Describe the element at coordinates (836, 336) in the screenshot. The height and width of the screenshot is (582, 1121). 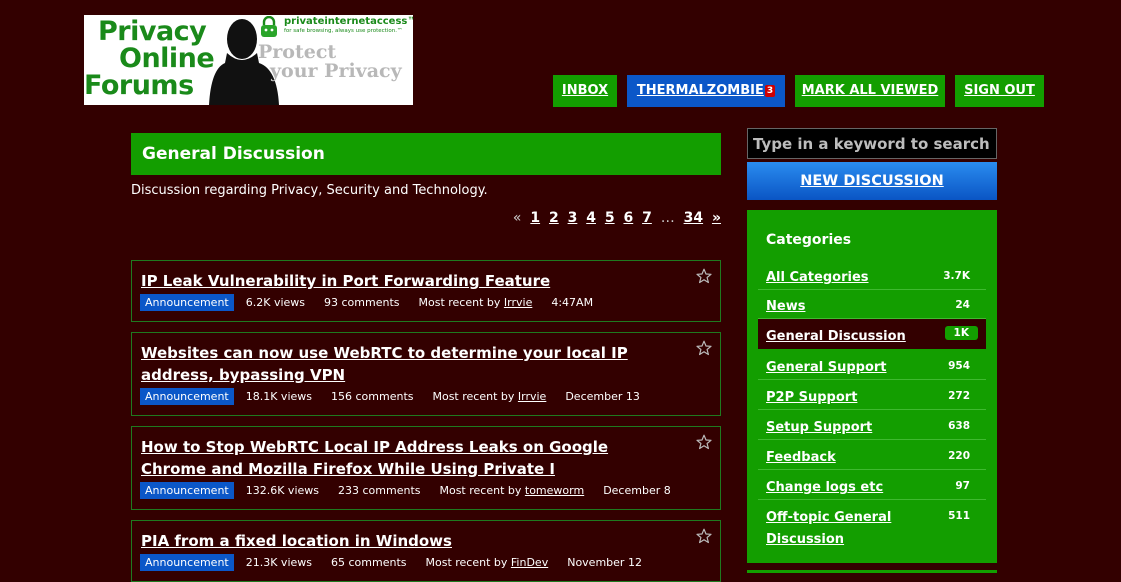
I see `category-name: General Discussion` at that location.